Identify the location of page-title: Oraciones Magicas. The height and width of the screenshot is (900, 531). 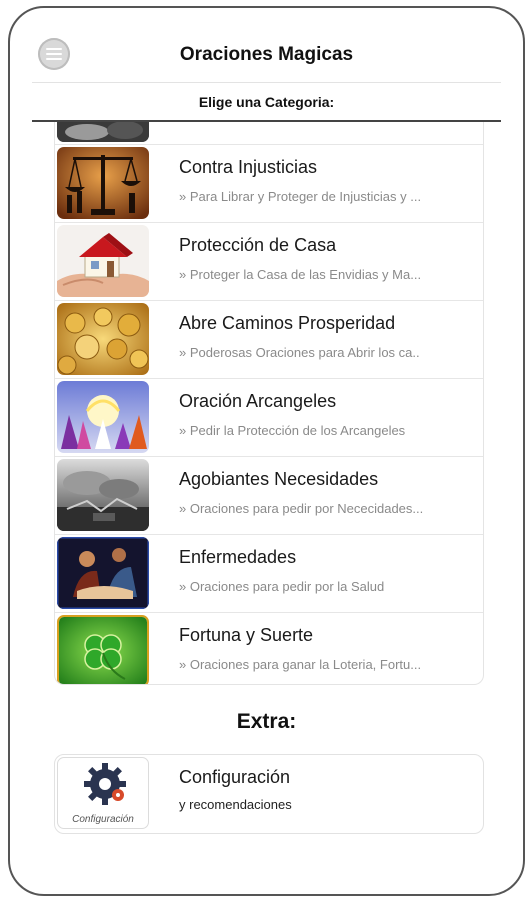
(266, 54).